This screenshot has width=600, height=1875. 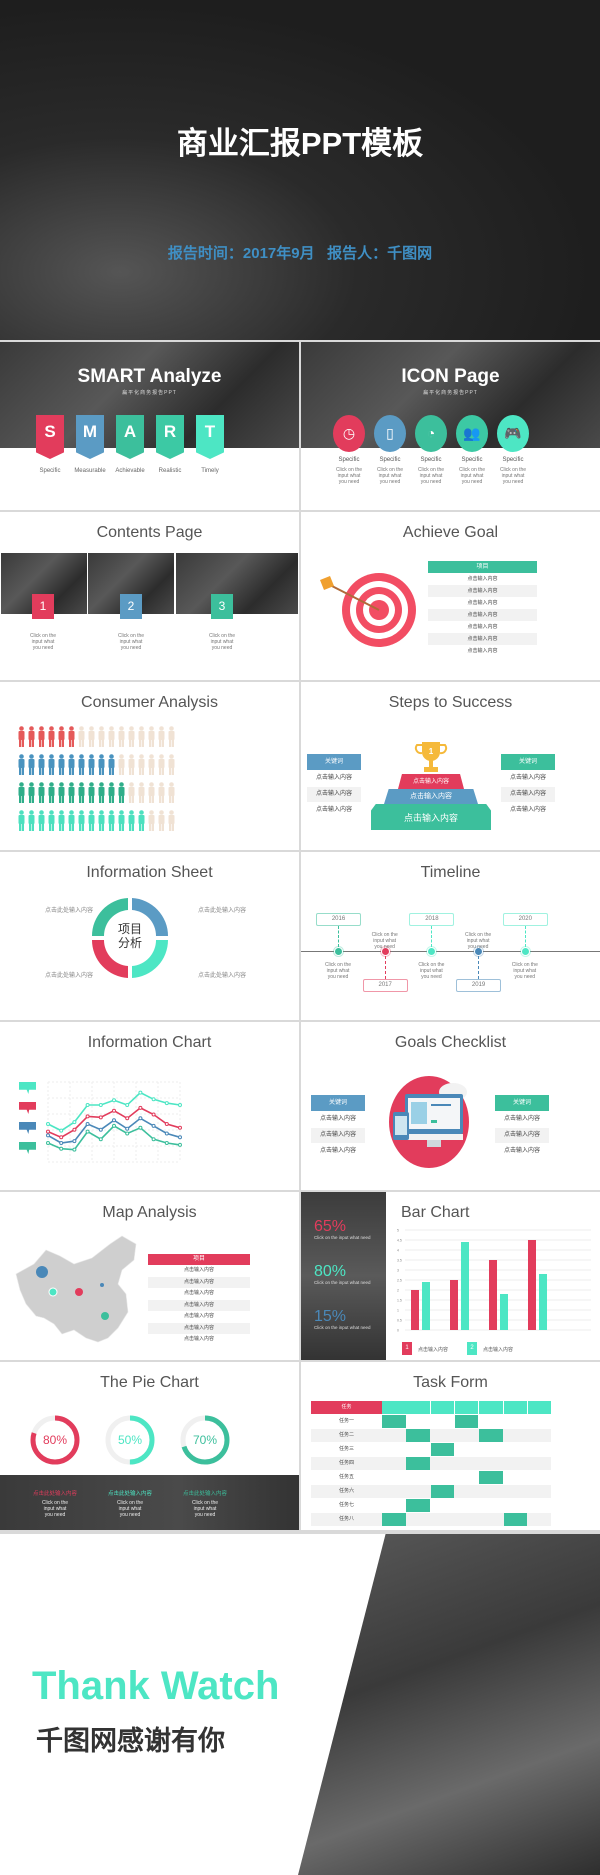 I want to click on y-tick-label: 4, so click(x=398, y=1251).